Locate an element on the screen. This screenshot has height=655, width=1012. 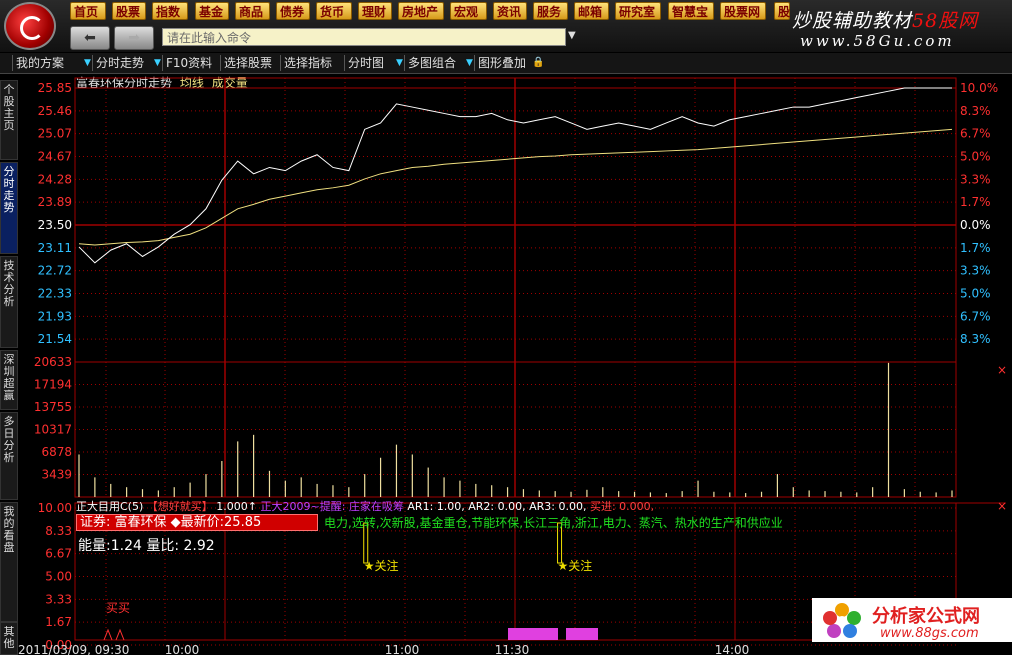
price-axis-label: 25.46 is located at coordinates (55, 111).